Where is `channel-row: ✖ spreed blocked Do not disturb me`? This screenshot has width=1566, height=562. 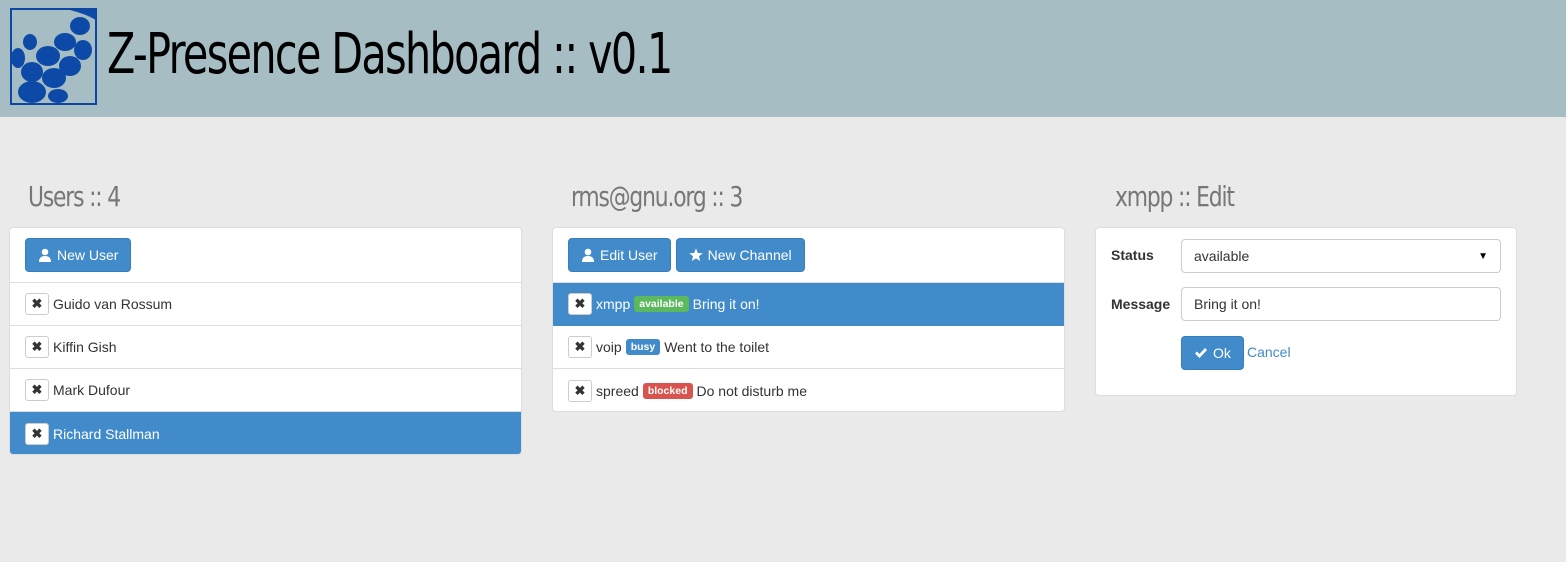
channel-row: ✖ spreed blocked Do not disturb me is located at coordinates (808, 390).